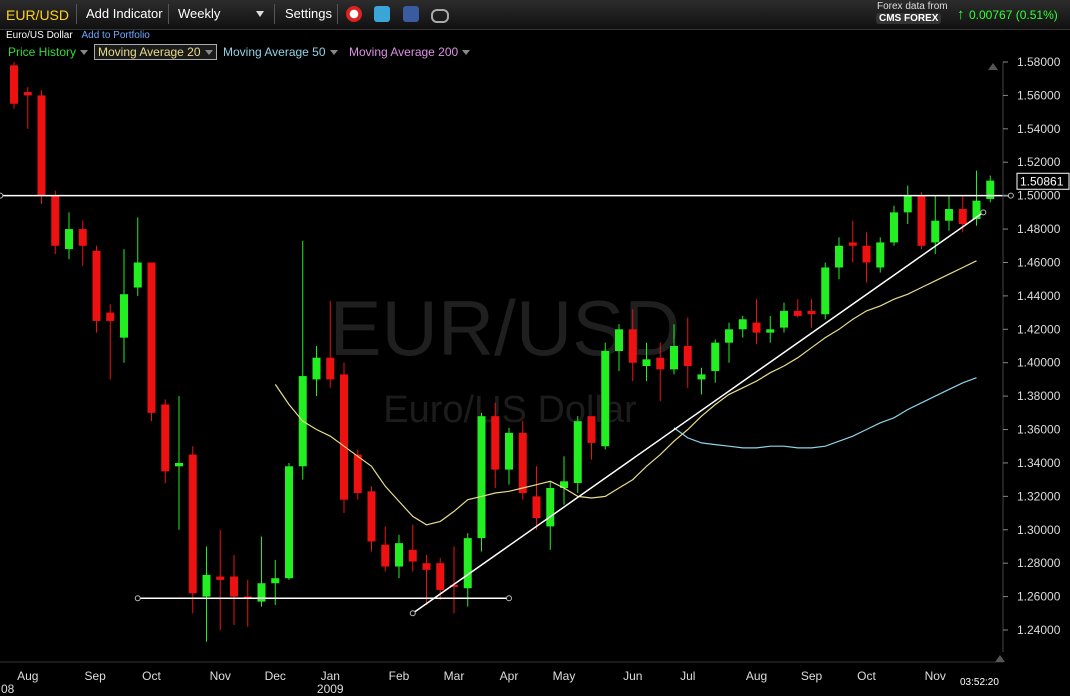  Describe the element at coordinates (1039, 62) in the screenshot. I see `y-tick-label: 1.58000` at that location.